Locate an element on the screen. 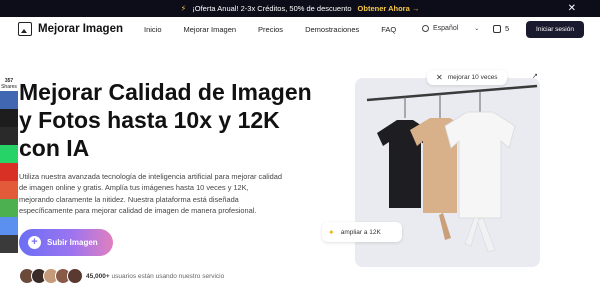  upload-image-button: + Subir Imagen is located at coordinates (66, 242).